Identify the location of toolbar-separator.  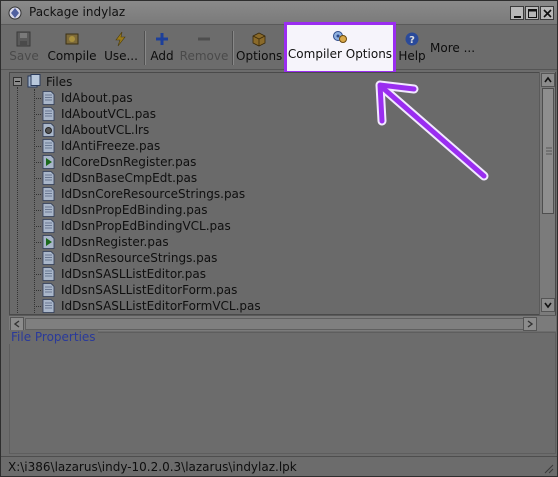
(145, 48).